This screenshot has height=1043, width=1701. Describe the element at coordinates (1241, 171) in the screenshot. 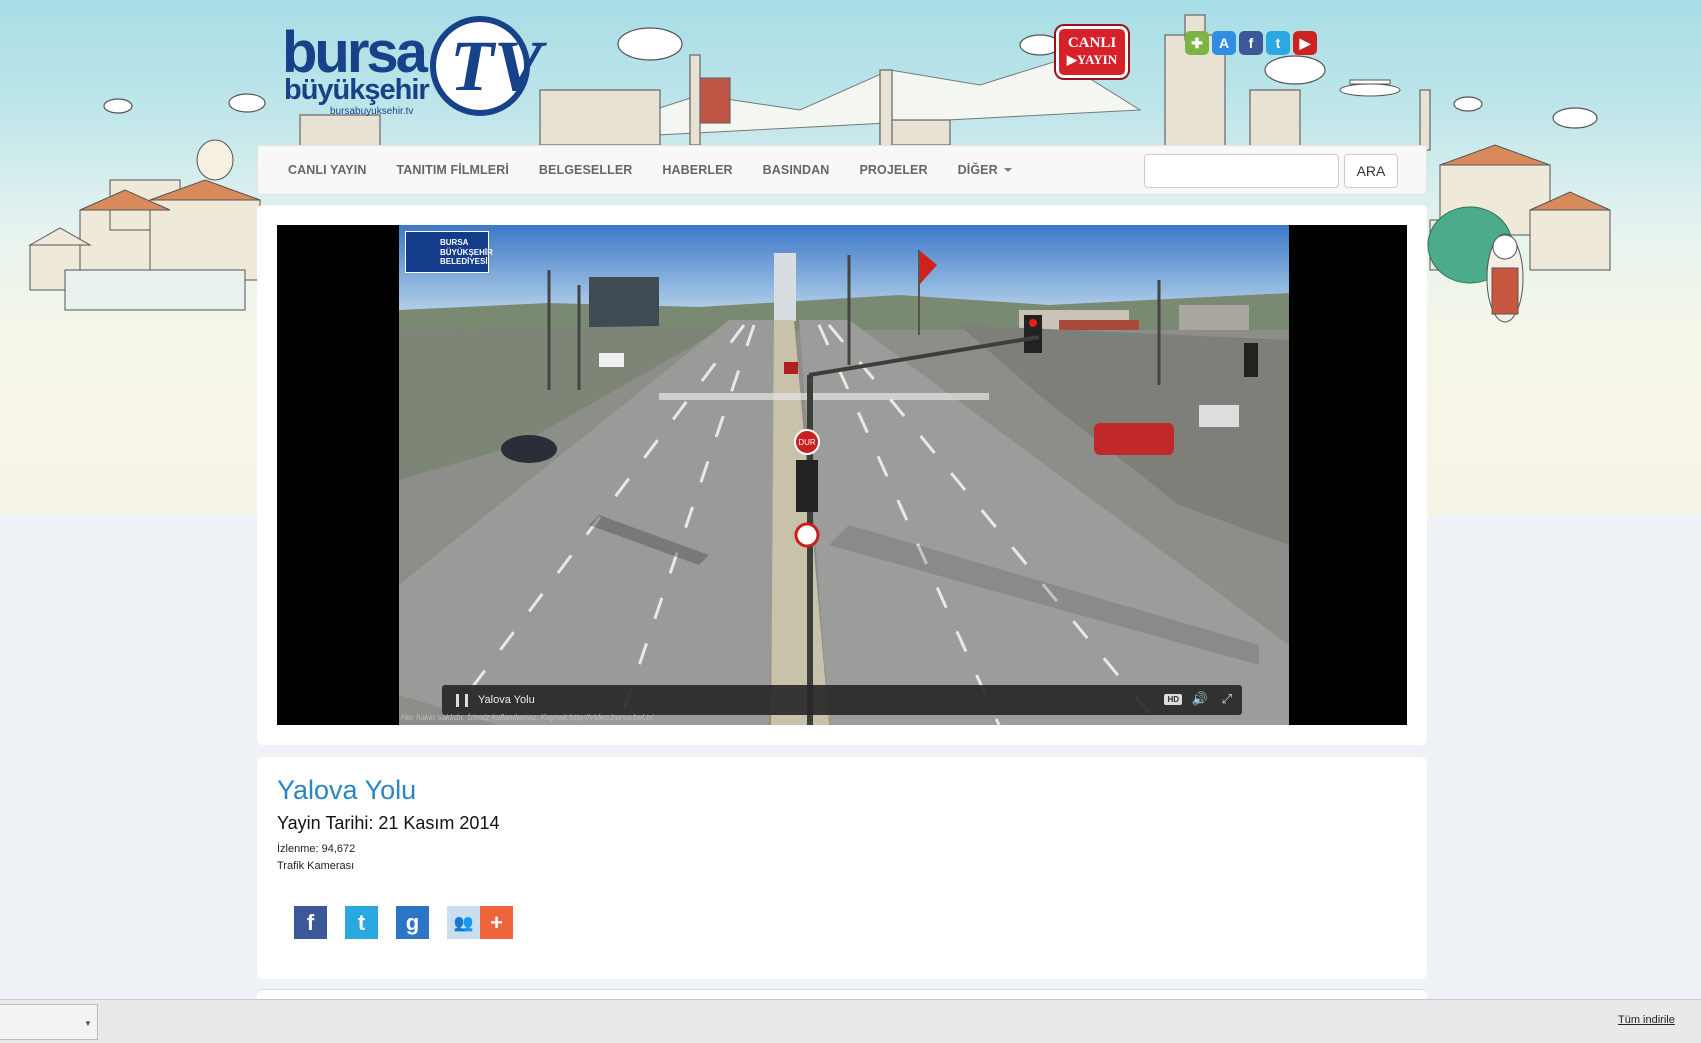

I see `search-input` at that location.